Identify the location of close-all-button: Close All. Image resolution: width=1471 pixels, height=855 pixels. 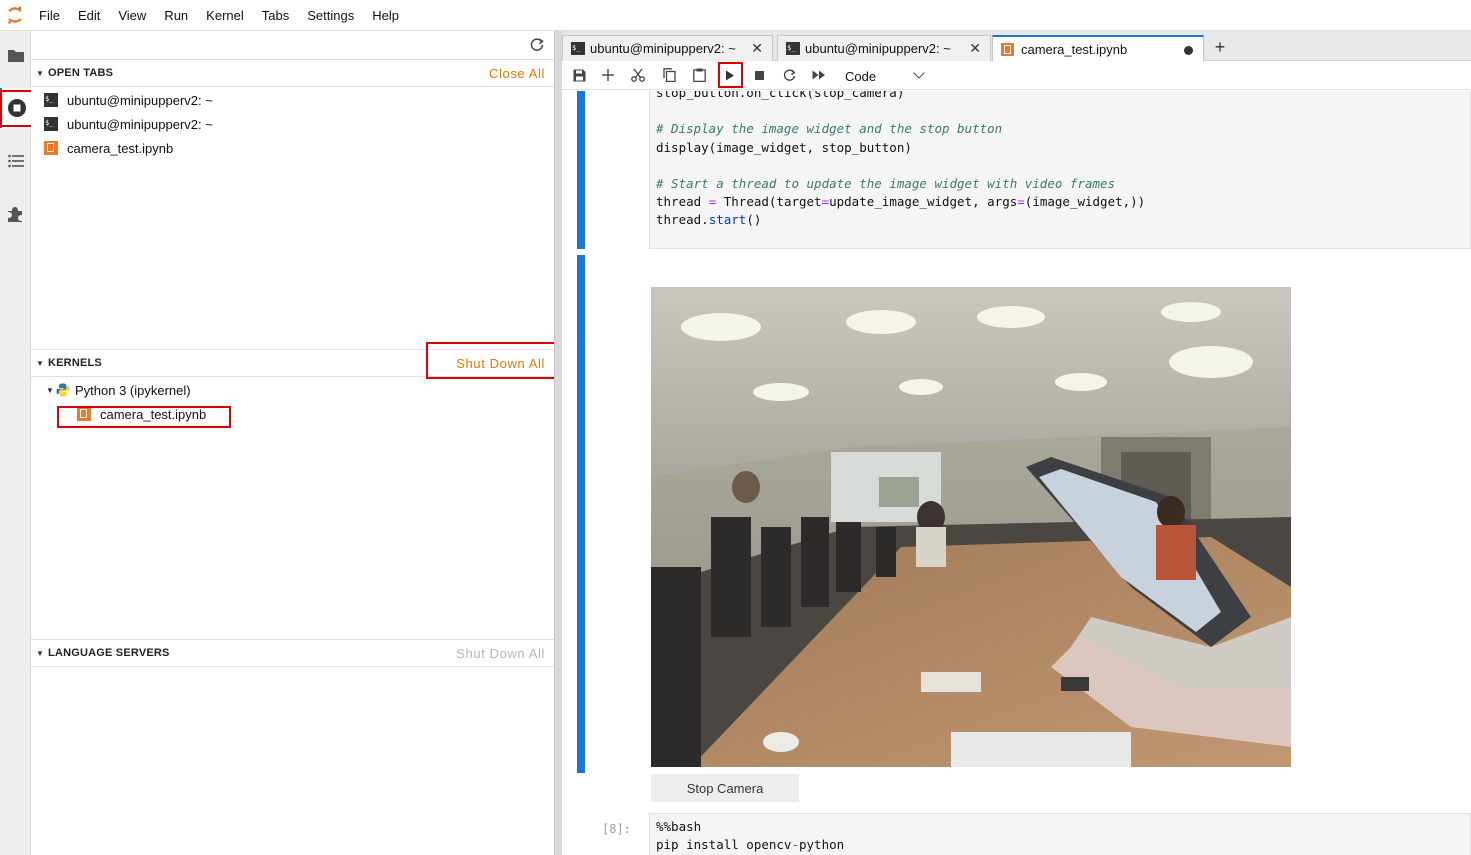
(517, 73).